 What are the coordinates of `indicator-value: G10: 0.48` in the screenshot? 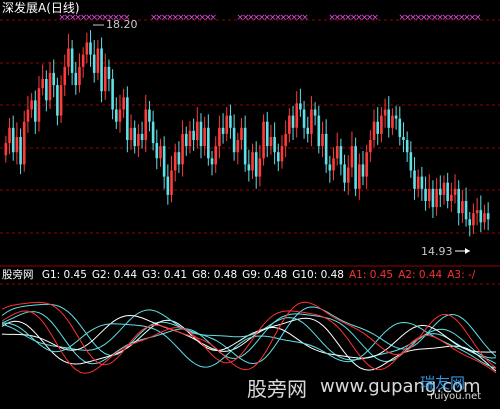 It's located at (318, 275).